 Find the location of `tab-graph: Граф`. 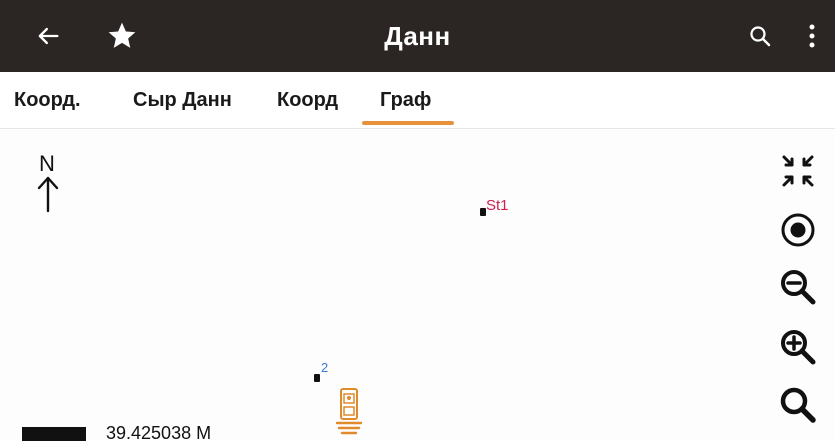

tab-graph: Граф is located at coordinates (405, 100).